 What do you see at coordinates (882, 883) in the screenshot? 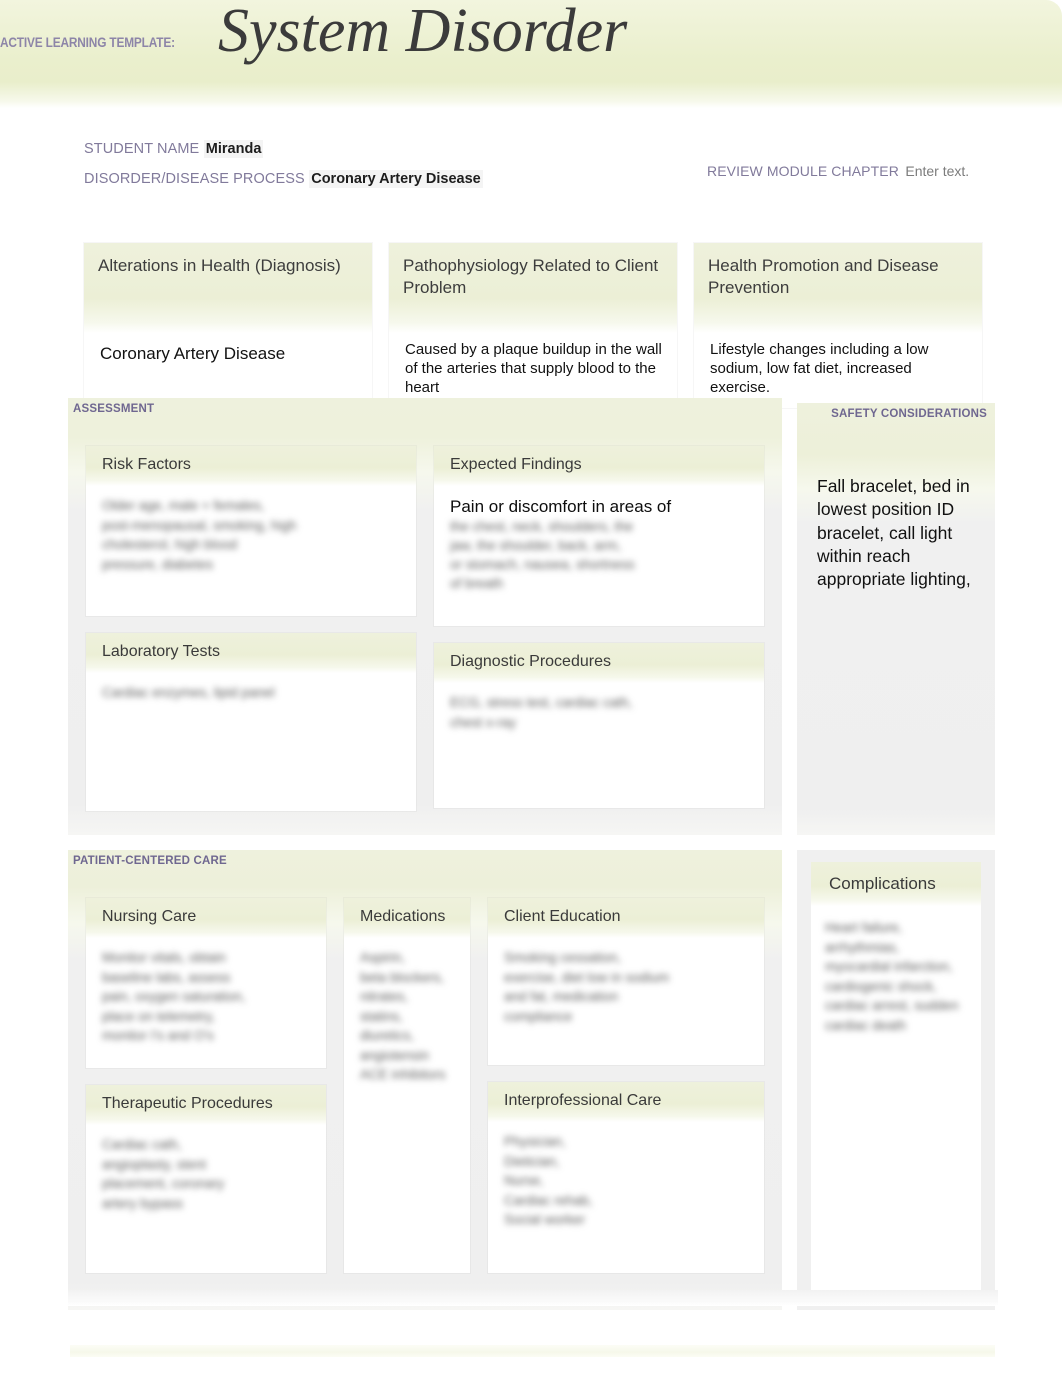
I see `card-complications-title: Complications` at bounding box center [882, 883].